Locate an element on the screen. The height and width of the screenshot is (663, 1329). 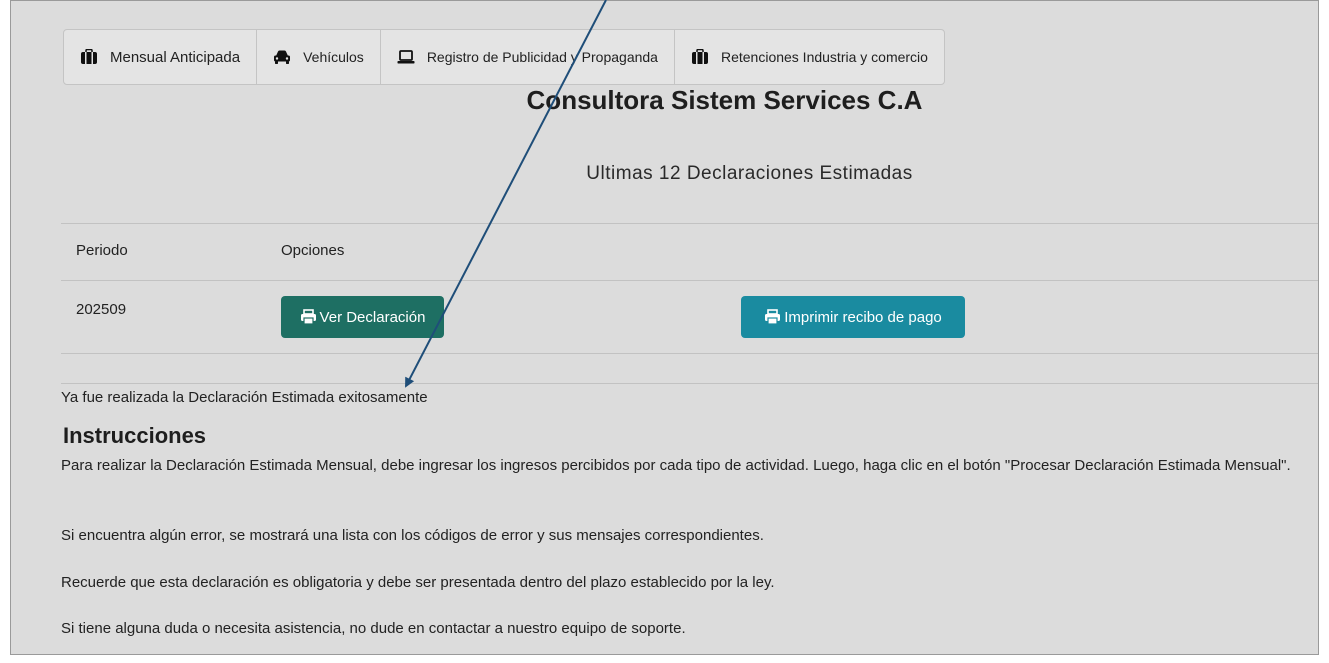
company-title: Consultora Sistem Services C.A is located at coordinates (724, 100).